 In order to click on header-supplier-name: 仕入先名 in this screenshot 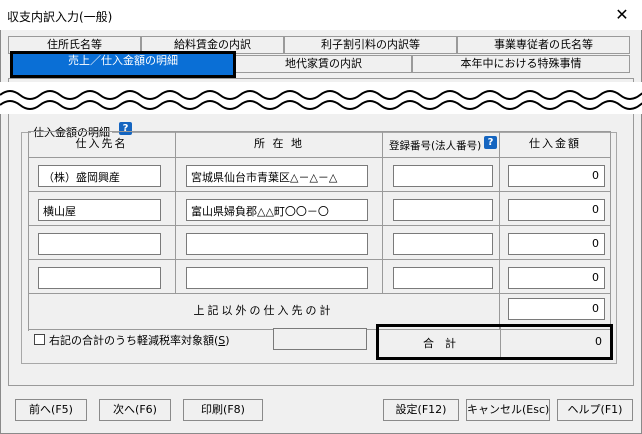, I will do `click(102, 144)`.